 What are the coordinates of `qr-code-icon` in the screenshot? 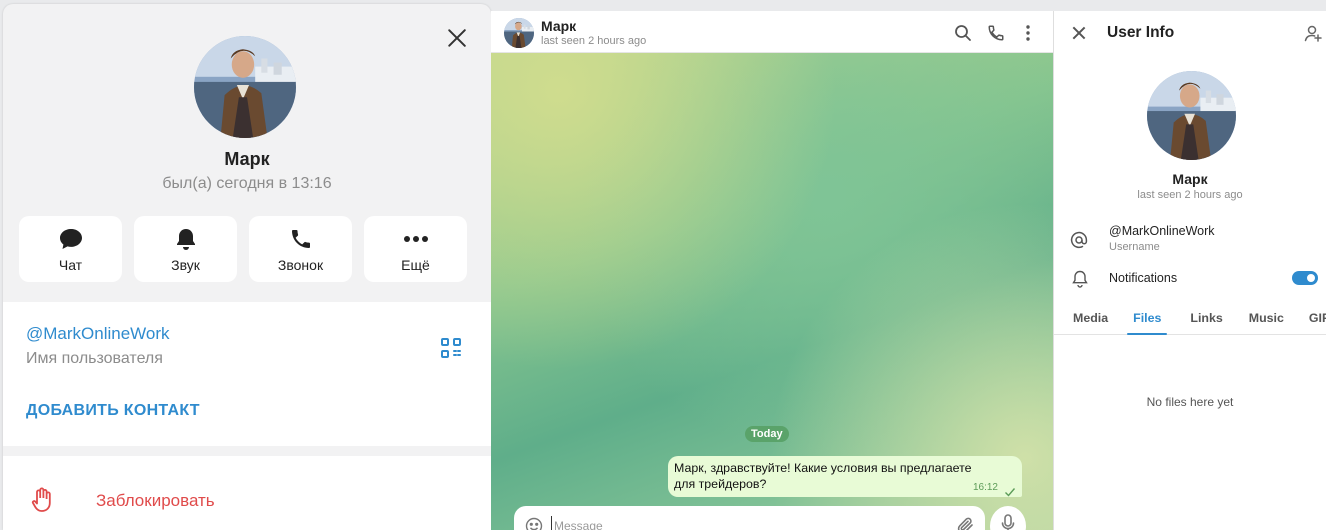 It's located at (451, 348).